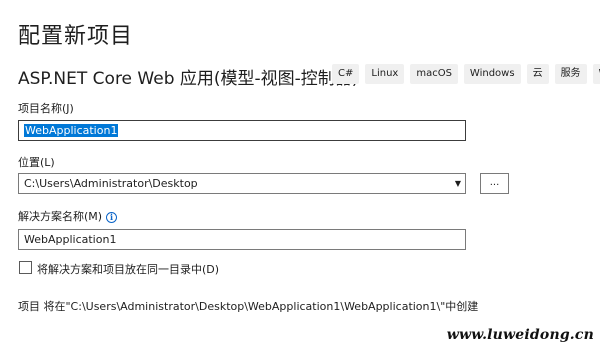 The width and height of the screenshot is (600, 347). What do you see at coordinates (188, 79) in the screenshot?
I see `template-title: ASP.NET Core Web 应用(模型-视图-控制器)` at bounding box center [188, 79].